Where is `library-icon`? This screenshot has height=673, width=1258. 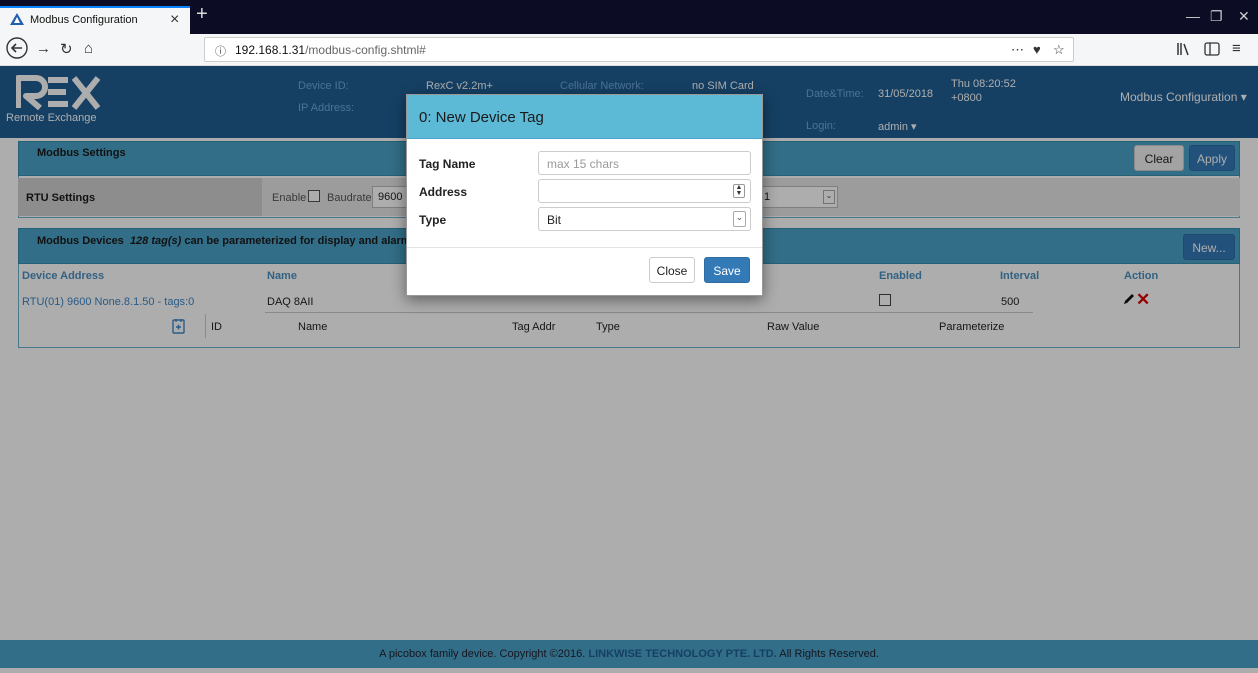
library-icon is located at coordinates (1184, 51).